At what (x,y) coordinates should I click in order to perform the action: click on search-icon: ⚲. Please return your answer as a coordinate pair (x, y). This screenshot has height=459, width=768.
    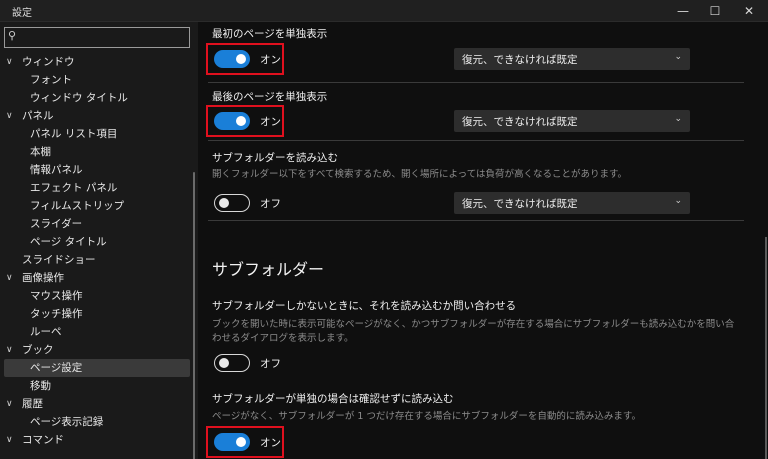
    Looking at the image, I should click on (12, 35).